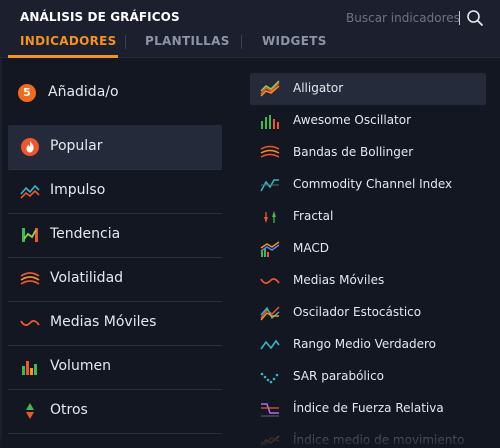 The width and height of the screenshot is (500, 448). I want to click on category-label: Tendencia, so click(85, 234).